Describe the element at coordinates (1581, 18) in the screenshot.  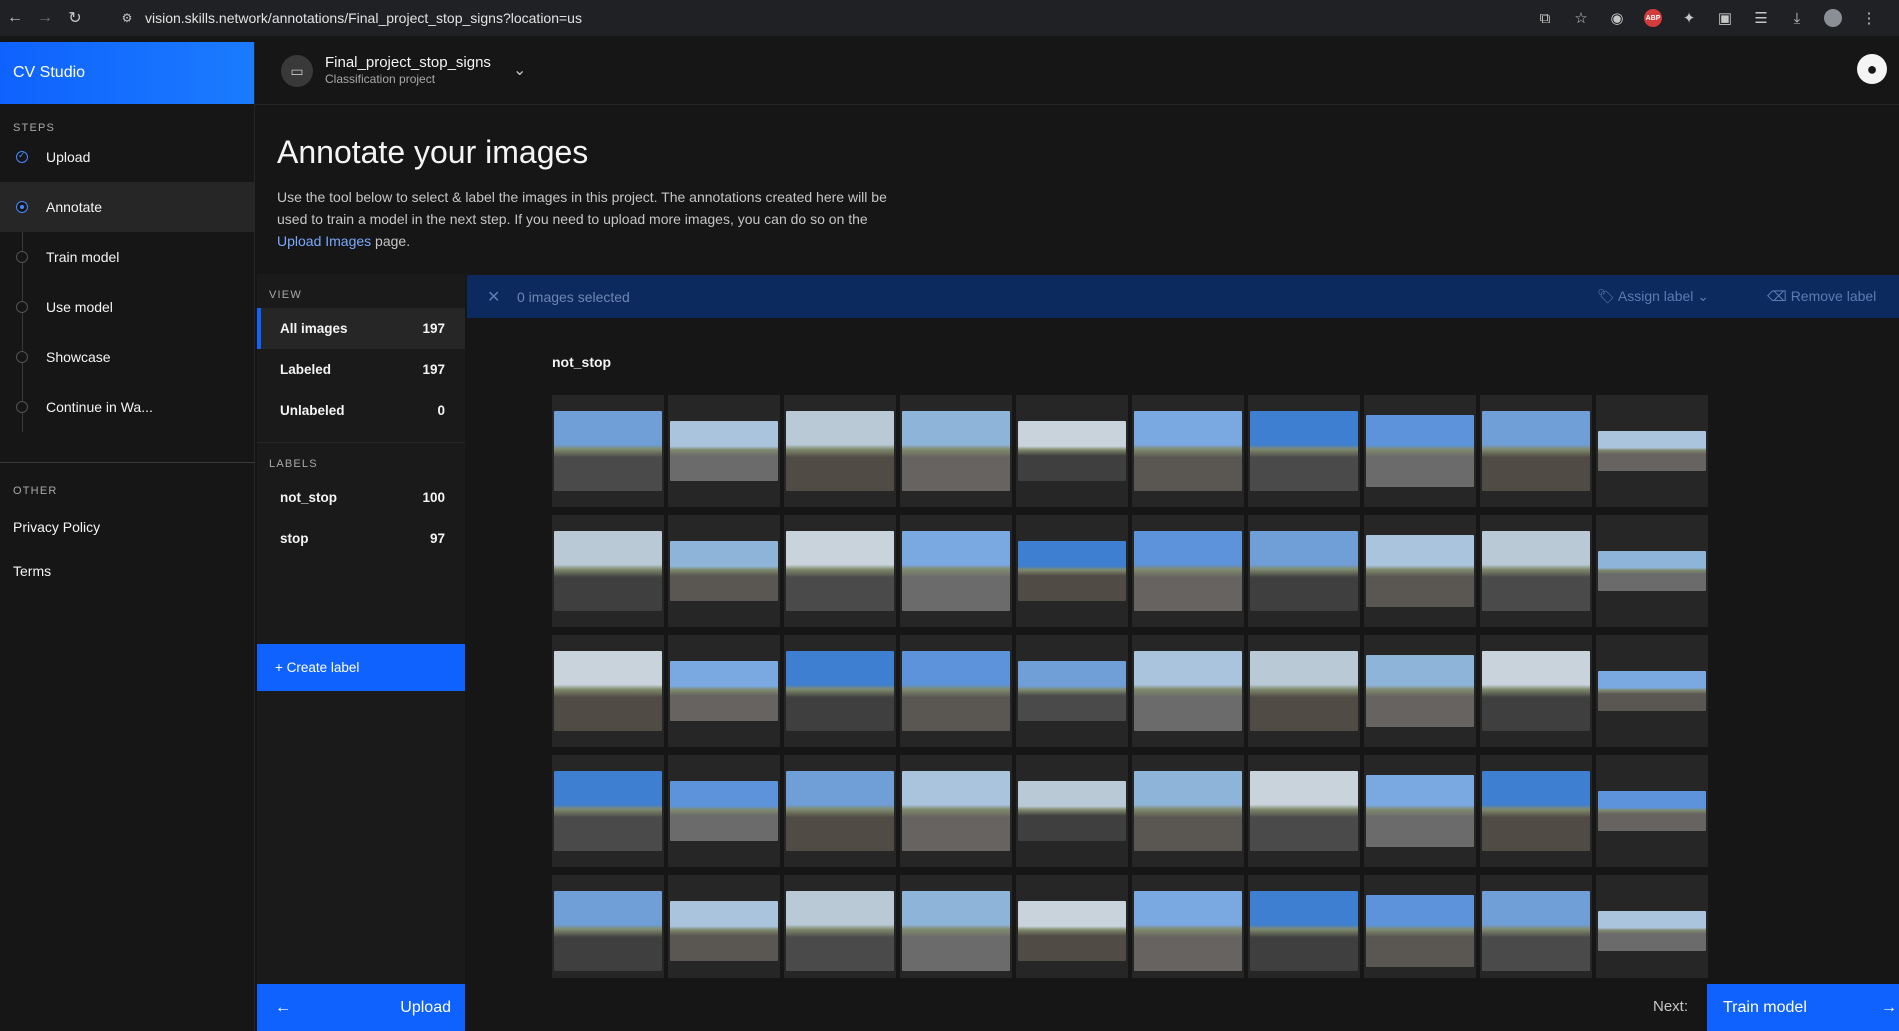
I see `bookmark-star-icon: ☆` at that location.